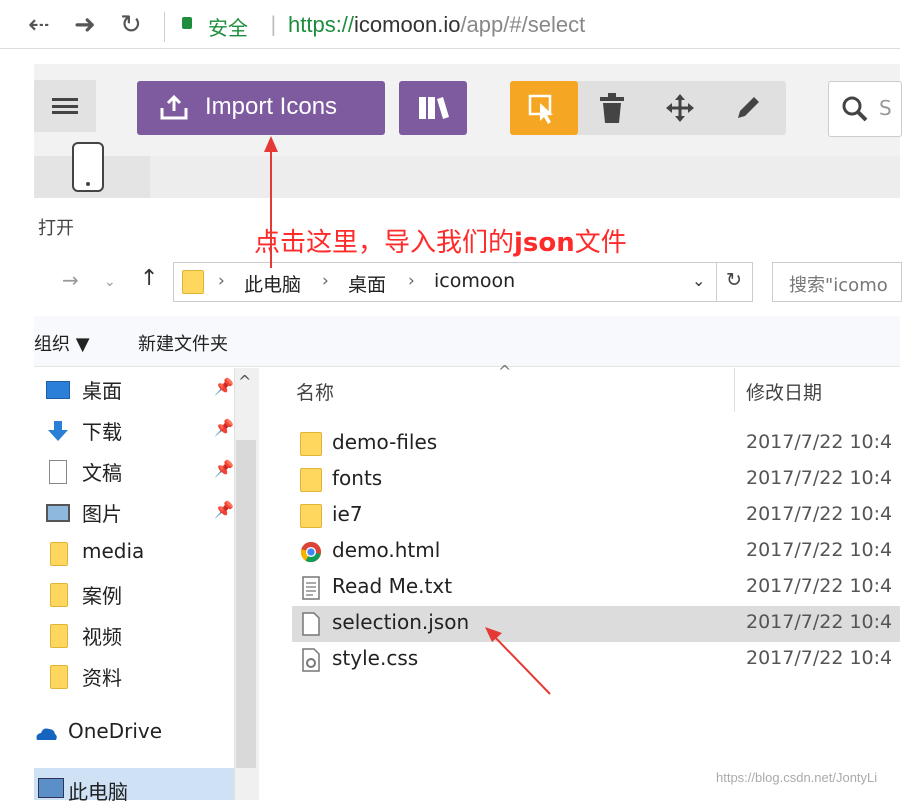  I want to click on annotation-arrow-up, so click(271, 202).